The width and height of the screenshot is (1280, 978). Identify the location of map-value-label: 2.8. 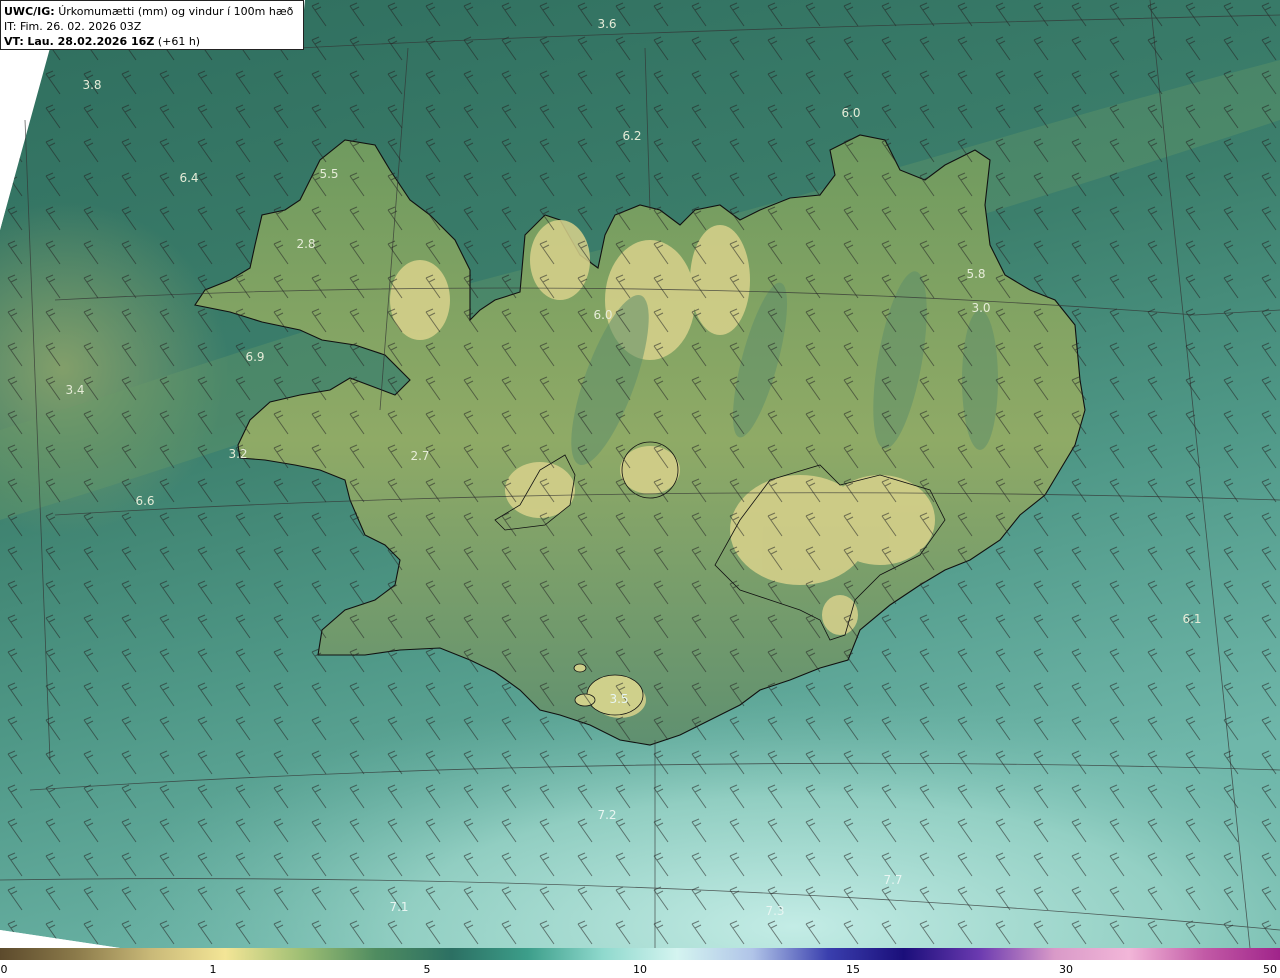
(305, 244).